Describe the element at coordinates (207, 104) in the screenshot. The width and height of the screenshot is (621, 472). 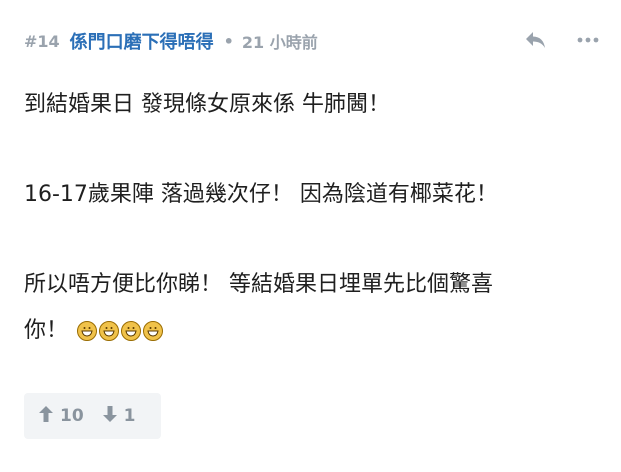
I see `post-line-1: 到結婚果日 發現條女原來係 牛肺閪！` at that location.